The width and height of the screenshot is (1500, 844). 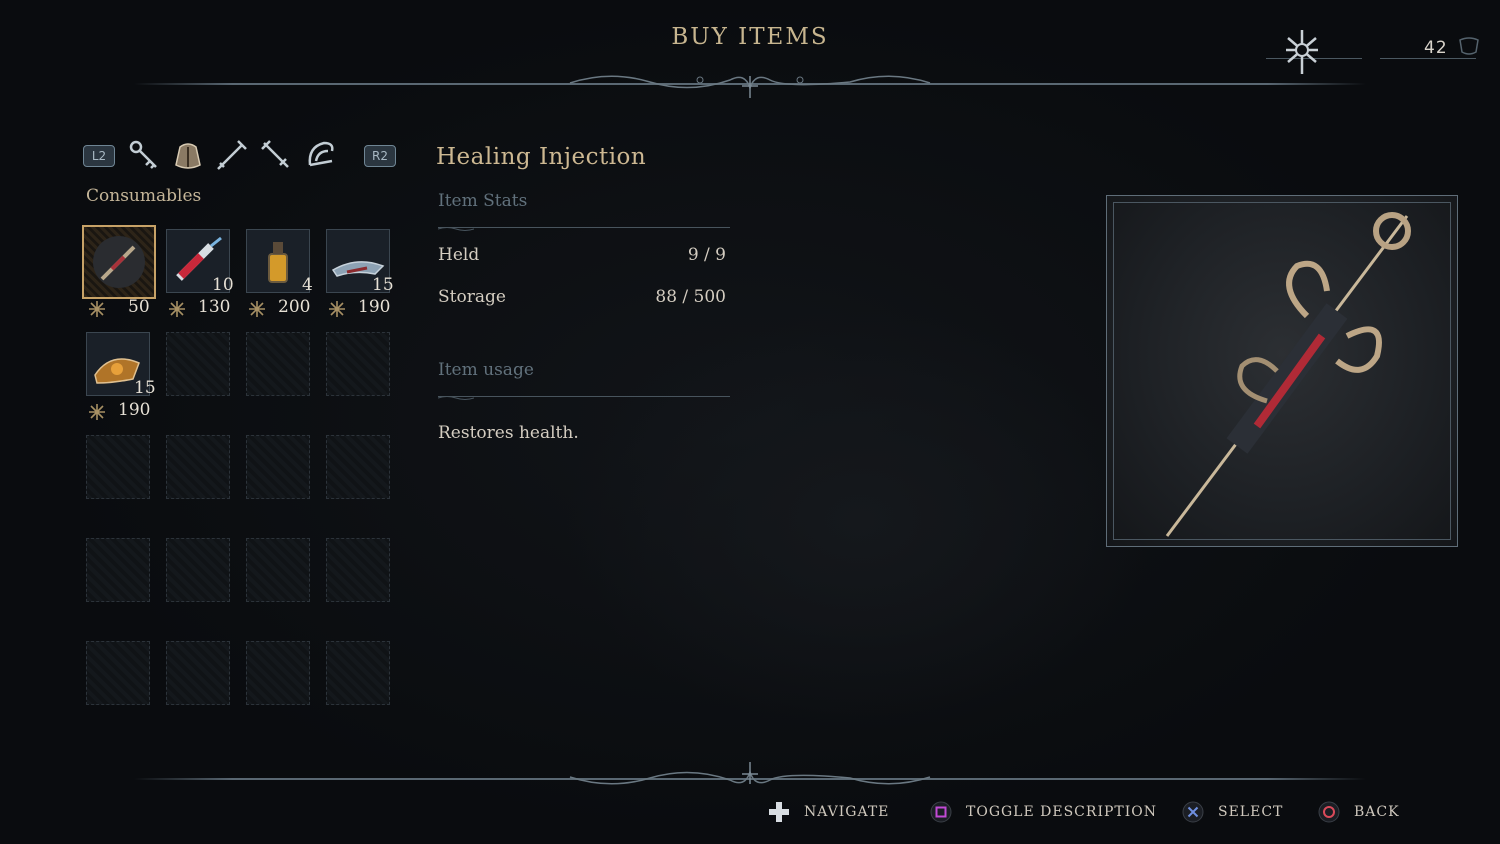 I want to click on hint-navigate: NAVIGATE, so click(x=828, y=812).